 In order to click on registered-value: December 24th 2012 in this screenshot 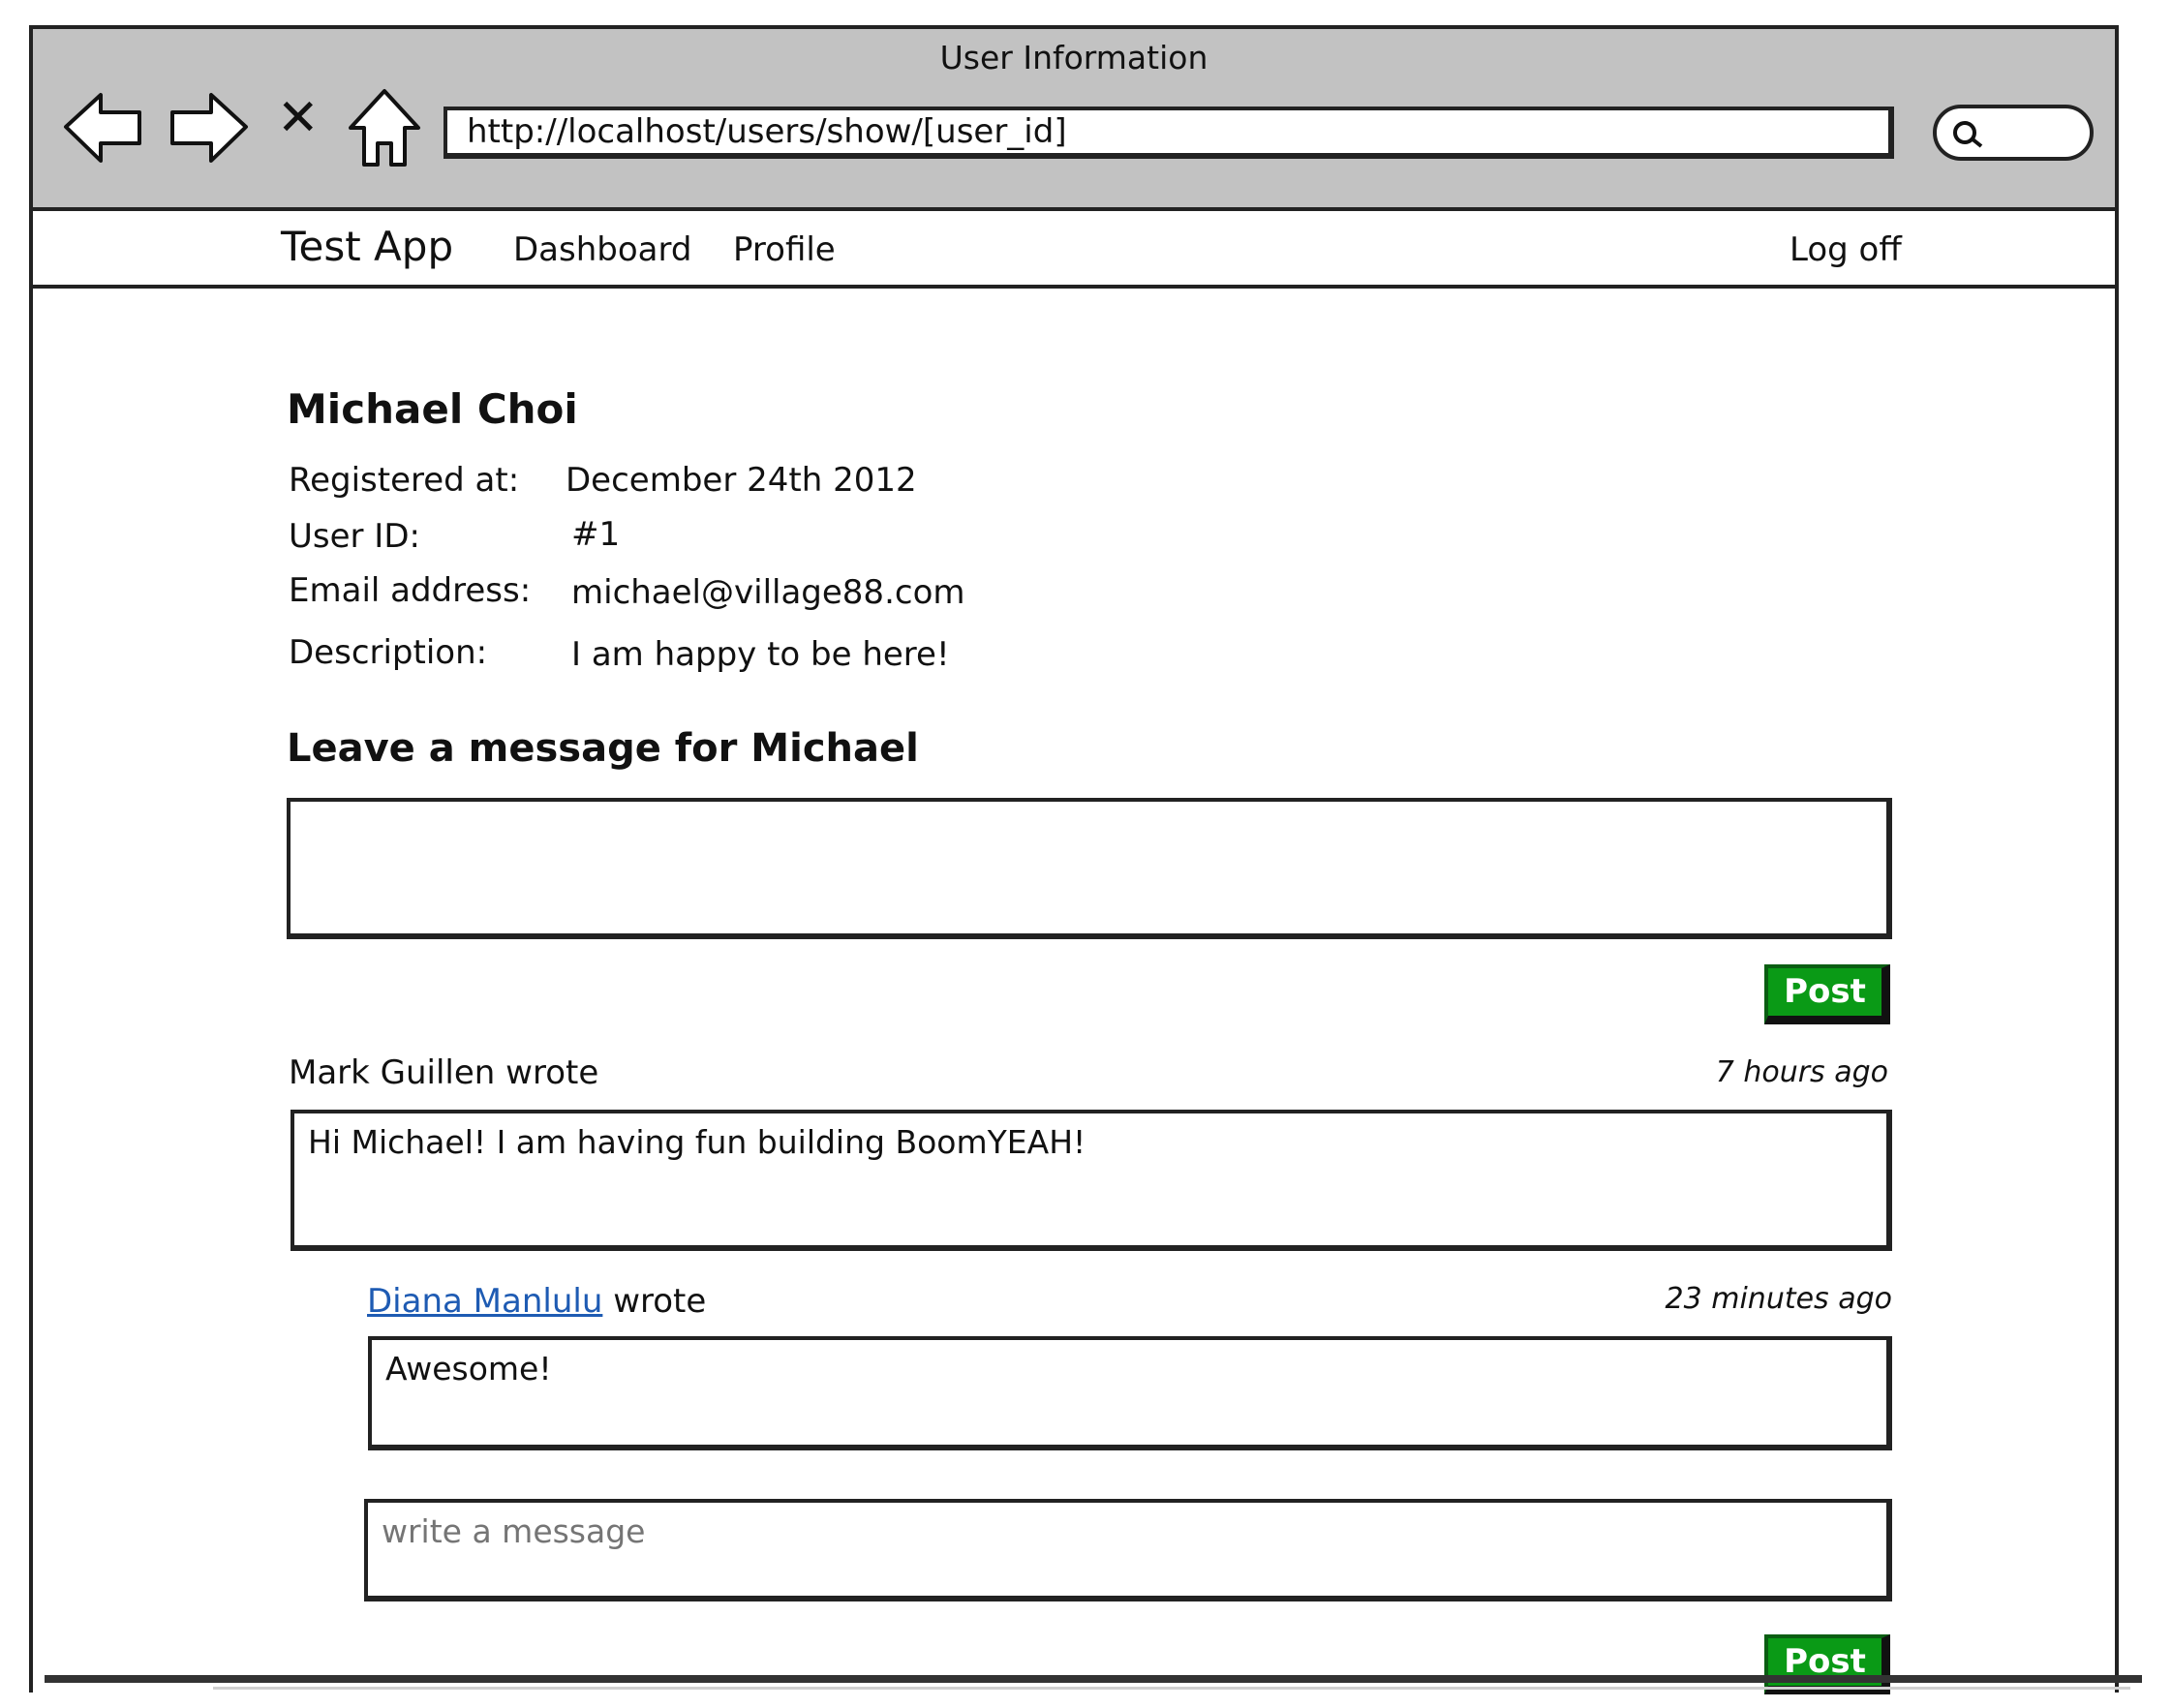, I will do `click(742, 480)`.